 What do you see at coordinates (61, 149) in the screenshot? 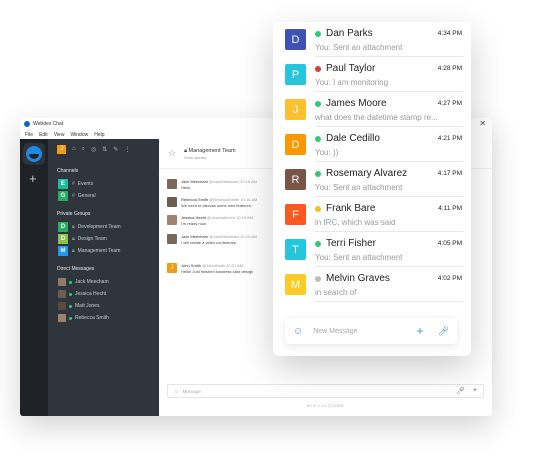
I see `user-avatar: J` at bounding box center [61, 149].